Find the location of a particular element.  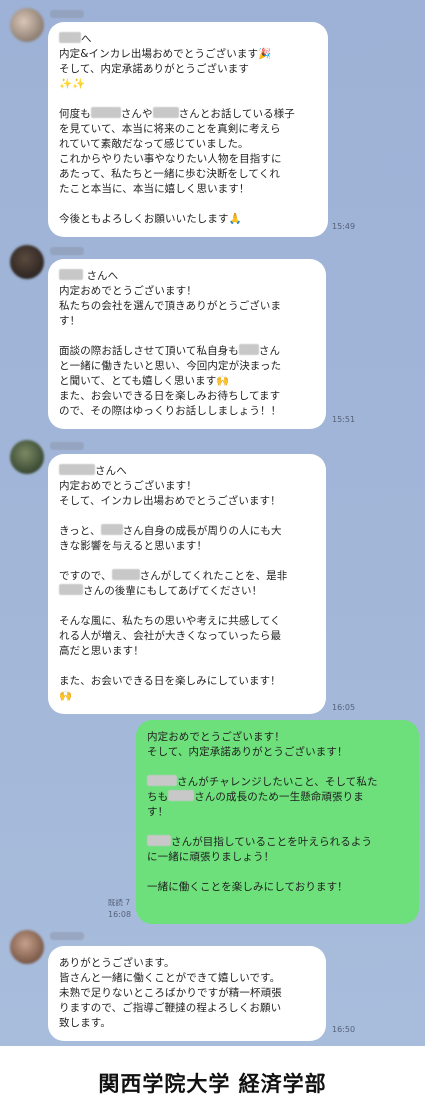

message-line: 一緒に働くことを楽しみにしております！ is located at coordinates (247, 887).